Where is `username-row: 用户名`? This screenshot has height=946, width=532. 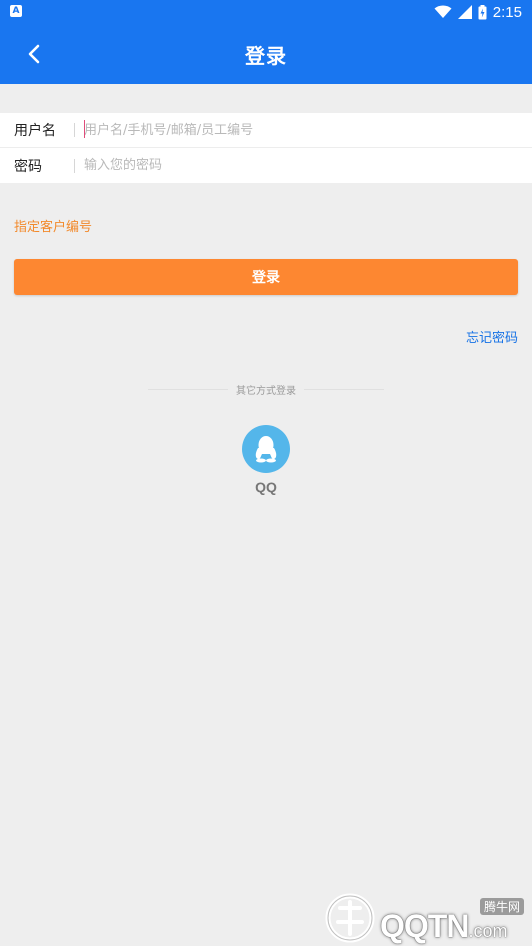
username-row: 用户名 is located at coordinates (266, 130).